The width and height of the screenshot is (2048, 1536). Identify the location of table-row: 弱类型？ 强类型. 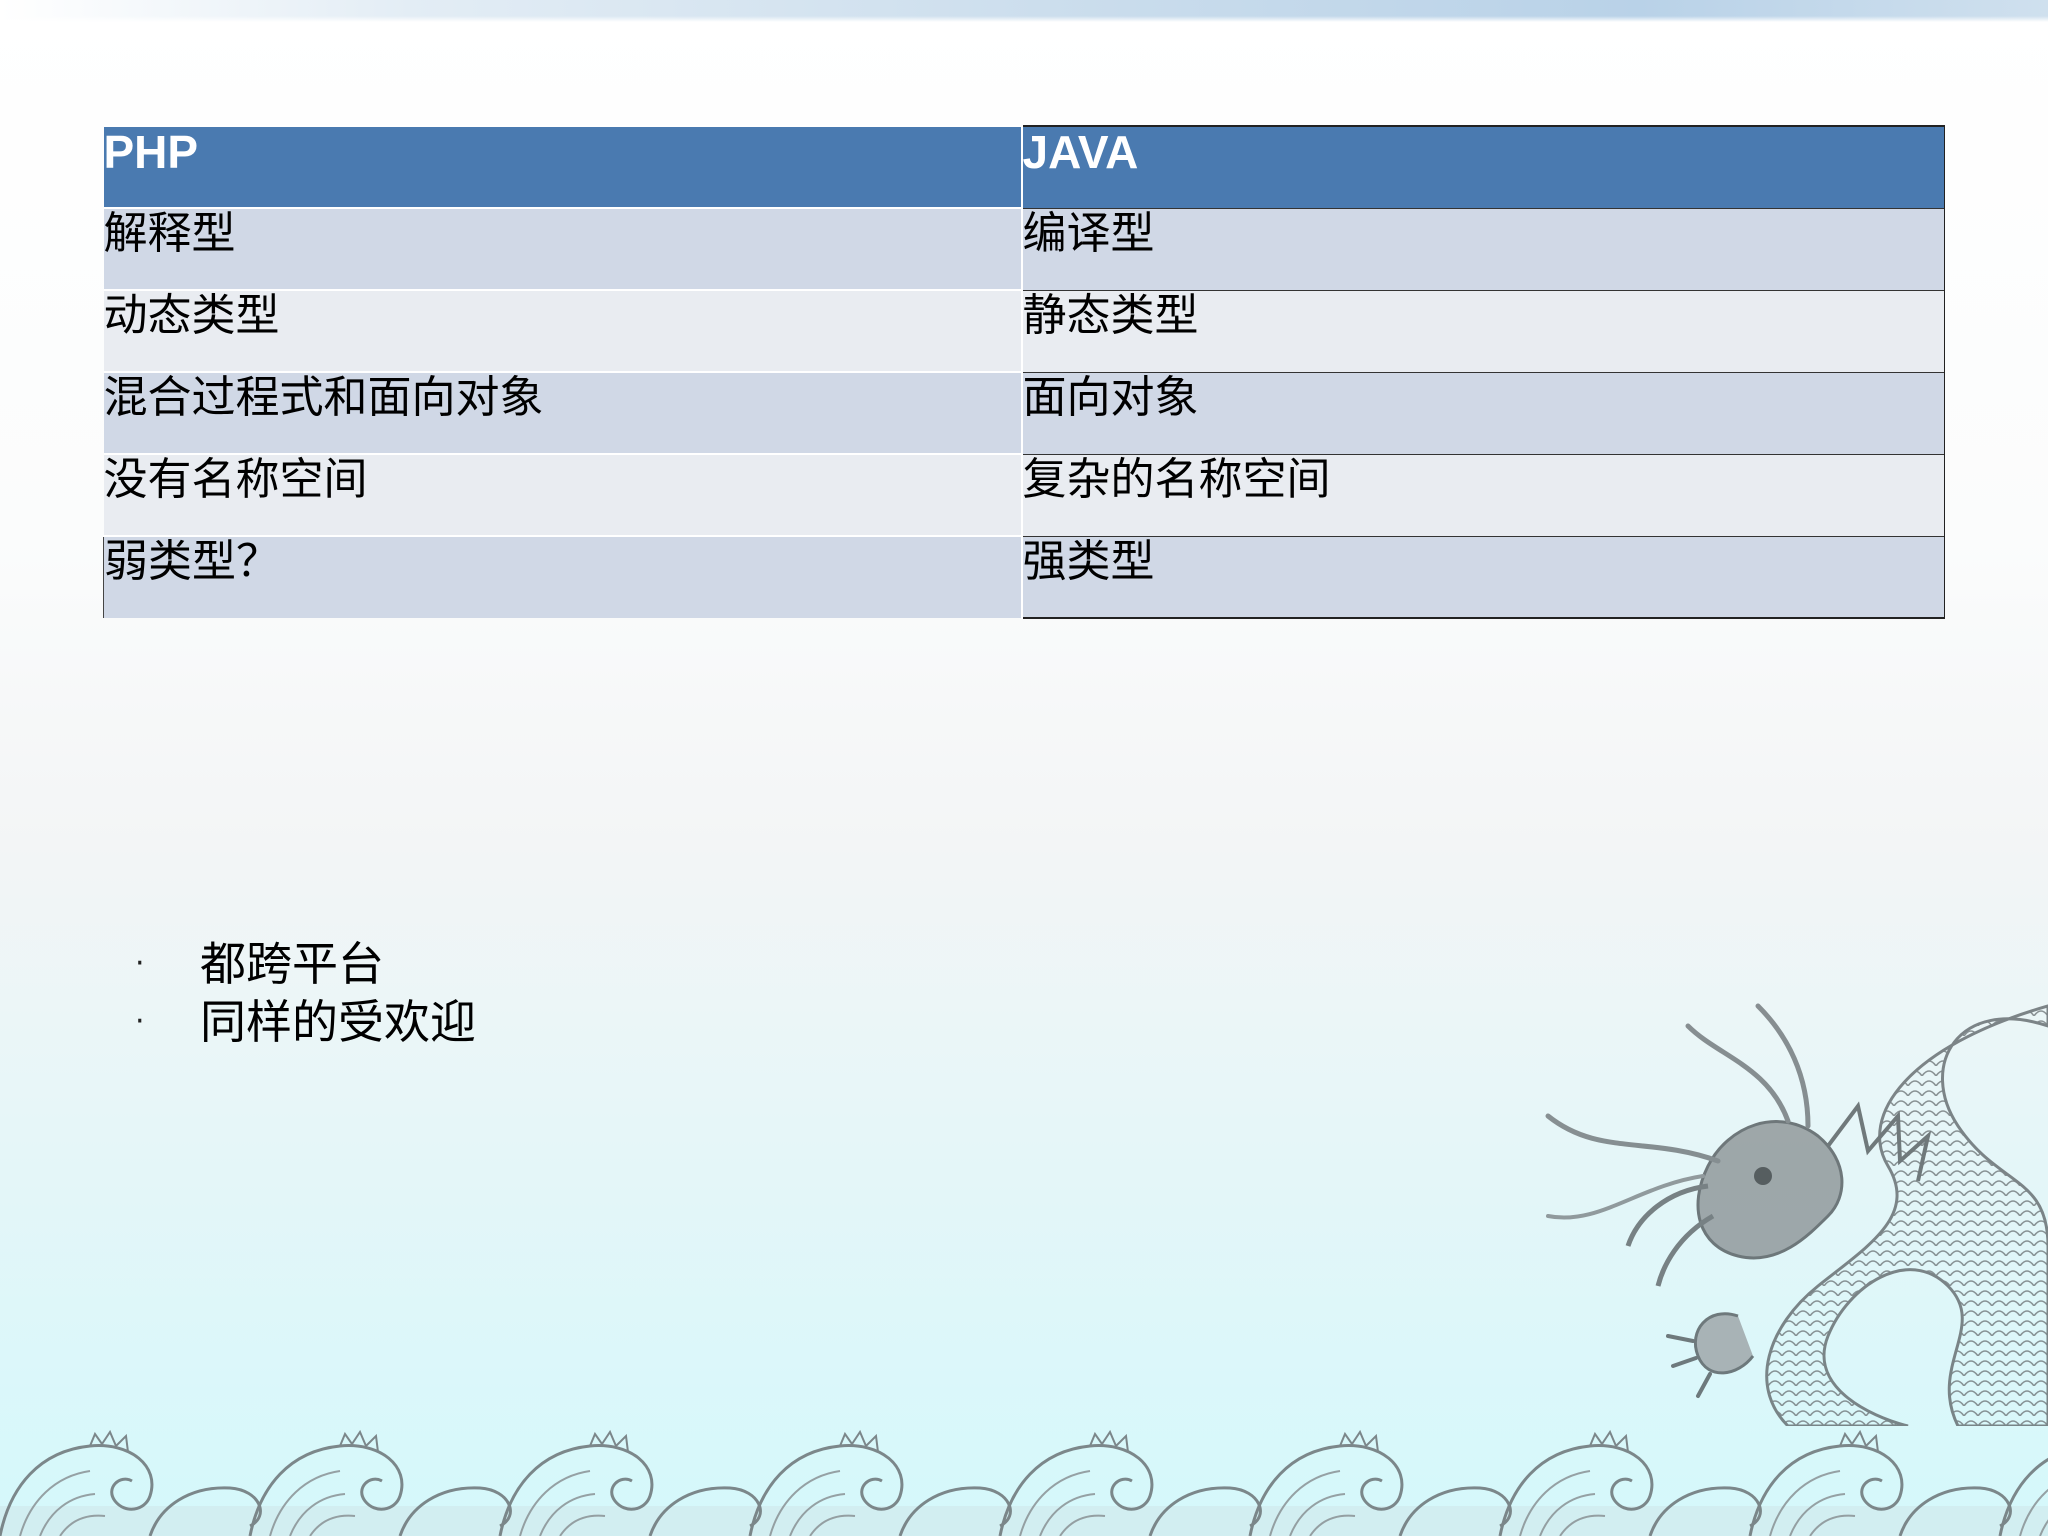
(1024, 577).